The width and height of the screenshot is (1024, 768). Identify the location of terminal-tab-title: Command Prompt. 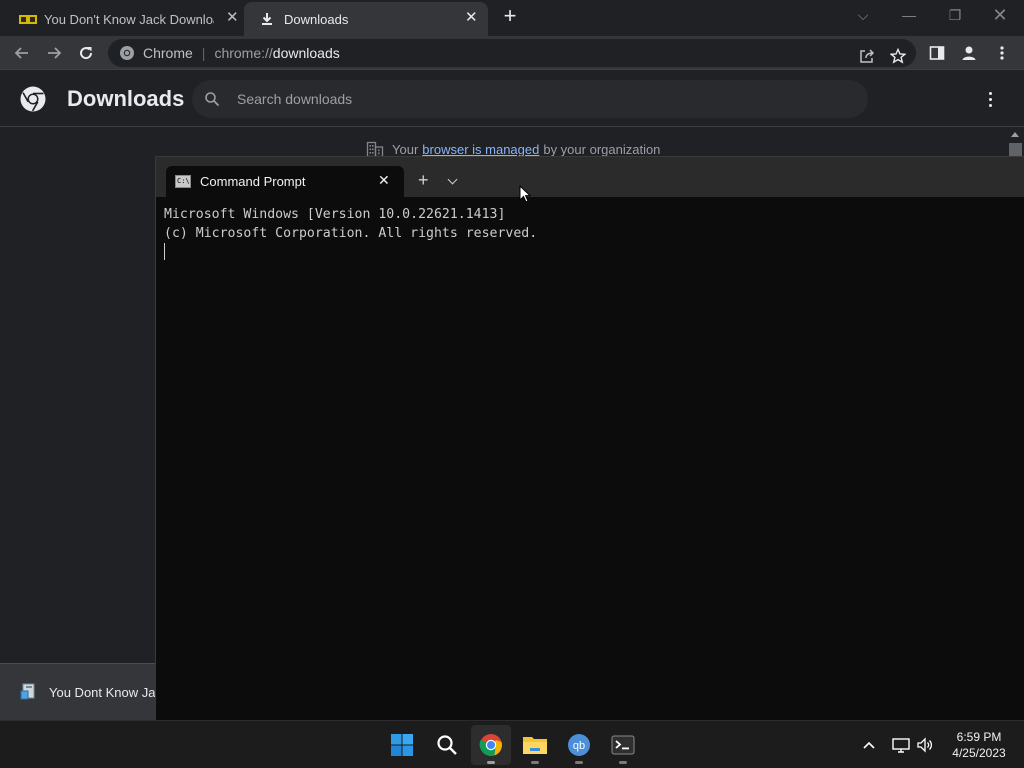
(253, 181).